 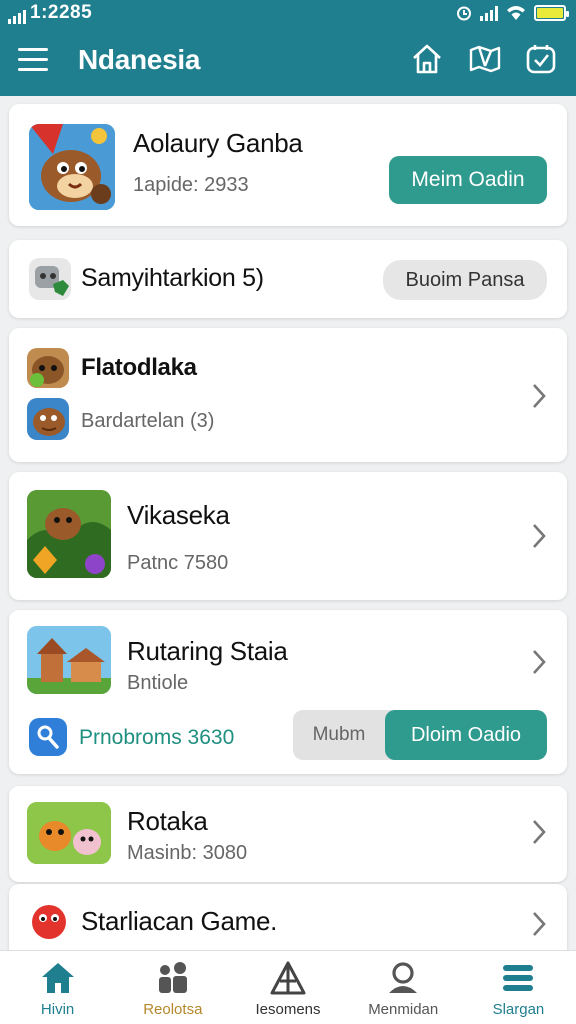 I want to click on promo-label: Prnobroms 3630, so click(x=157, y=737).